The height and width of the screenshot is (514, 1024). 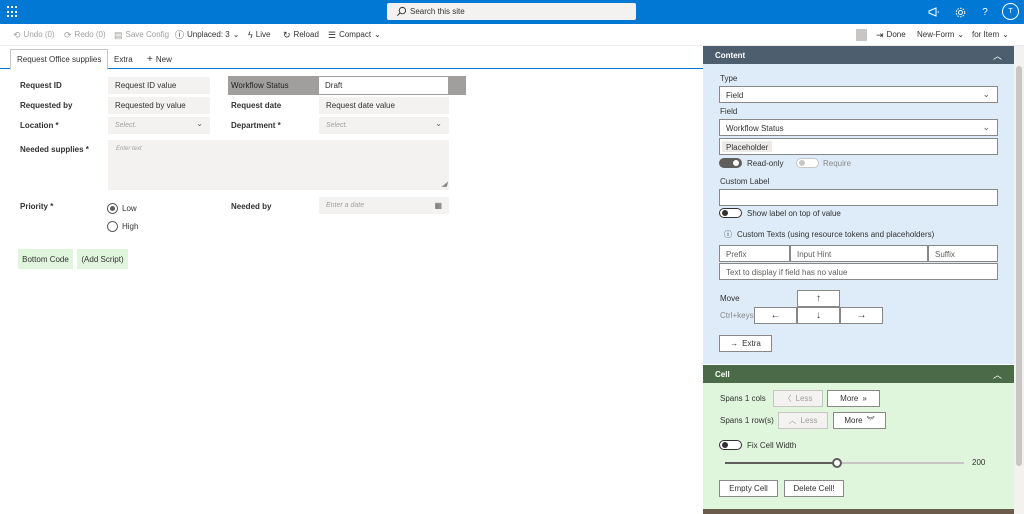 I want to click on save-config-button: ▤ Save Config, so click(x=141, y=34).